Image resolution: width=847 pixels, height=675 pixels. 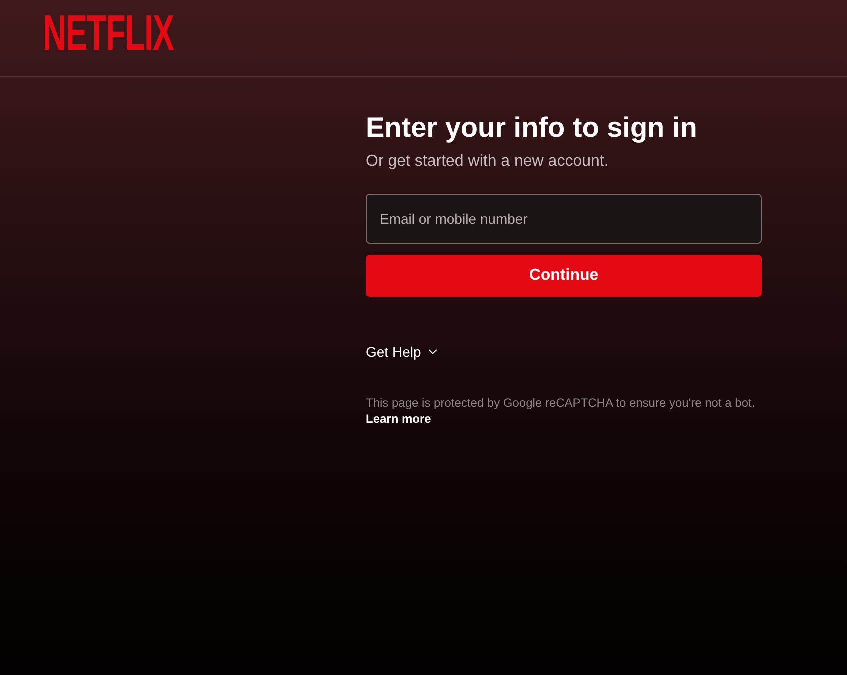 I want to click on recaptcha-notice: This page is protected by Google reCAPTCHA to ensure you're not a bot., so click(x=561, y=403).